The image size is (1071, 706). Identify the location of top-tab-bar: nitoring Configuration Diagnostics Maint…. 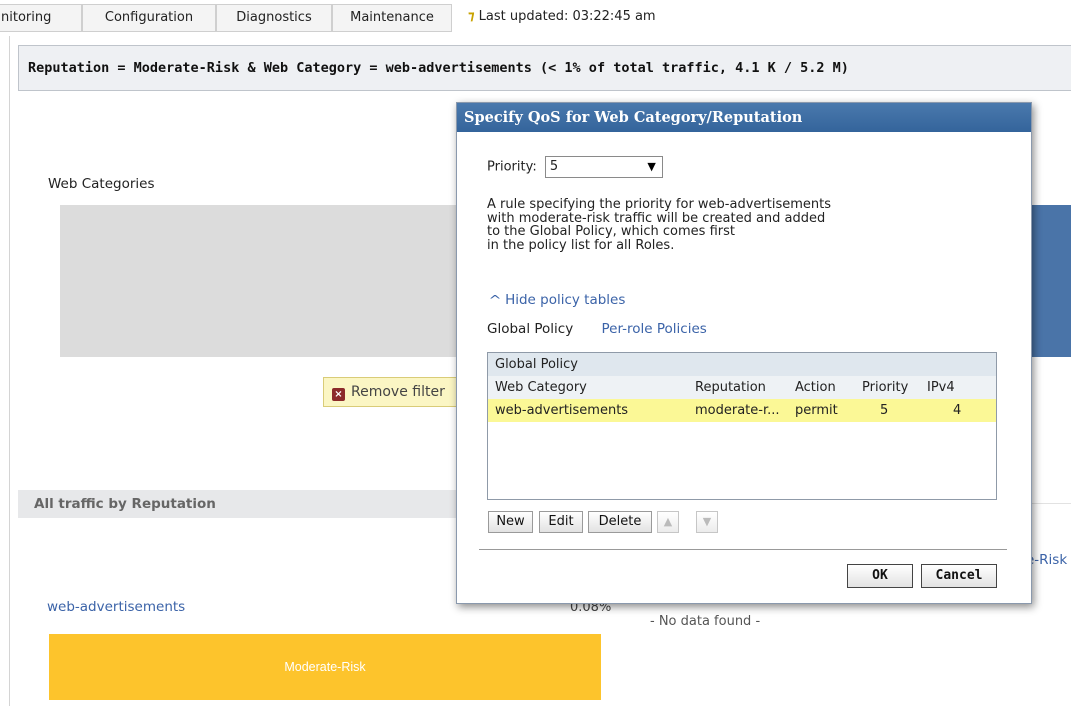
(535, 18).